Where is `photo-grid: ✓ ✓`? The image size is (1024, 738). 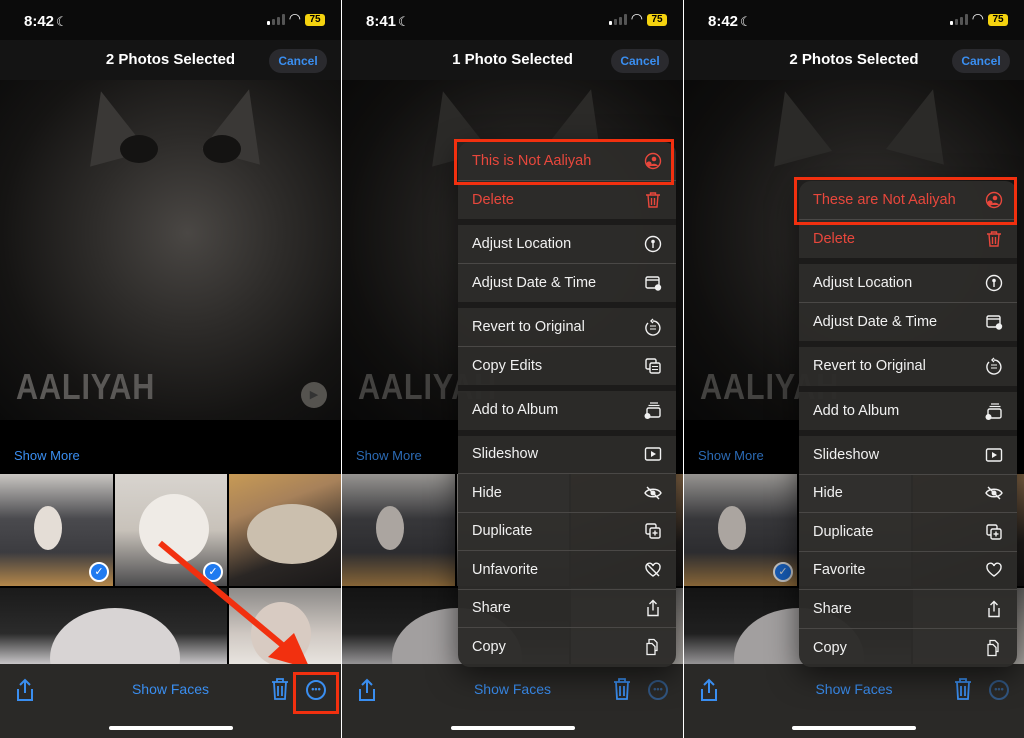 photo-grid: ✓ ✓ is located at coordinates (170, 569).